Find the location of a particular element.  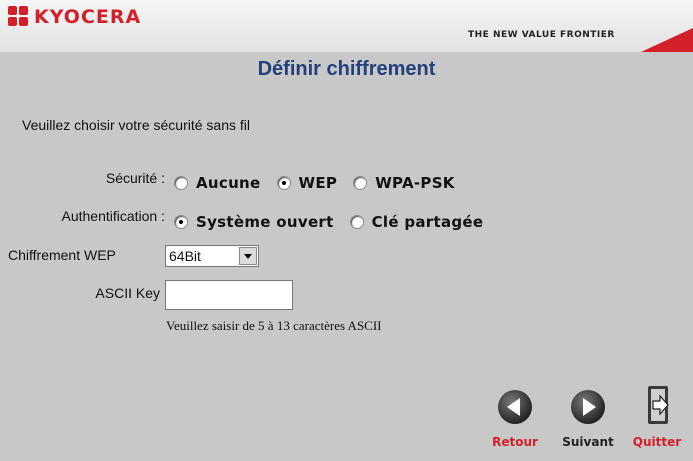

security-option-aucune-radio is located at coordinates (181, 183).